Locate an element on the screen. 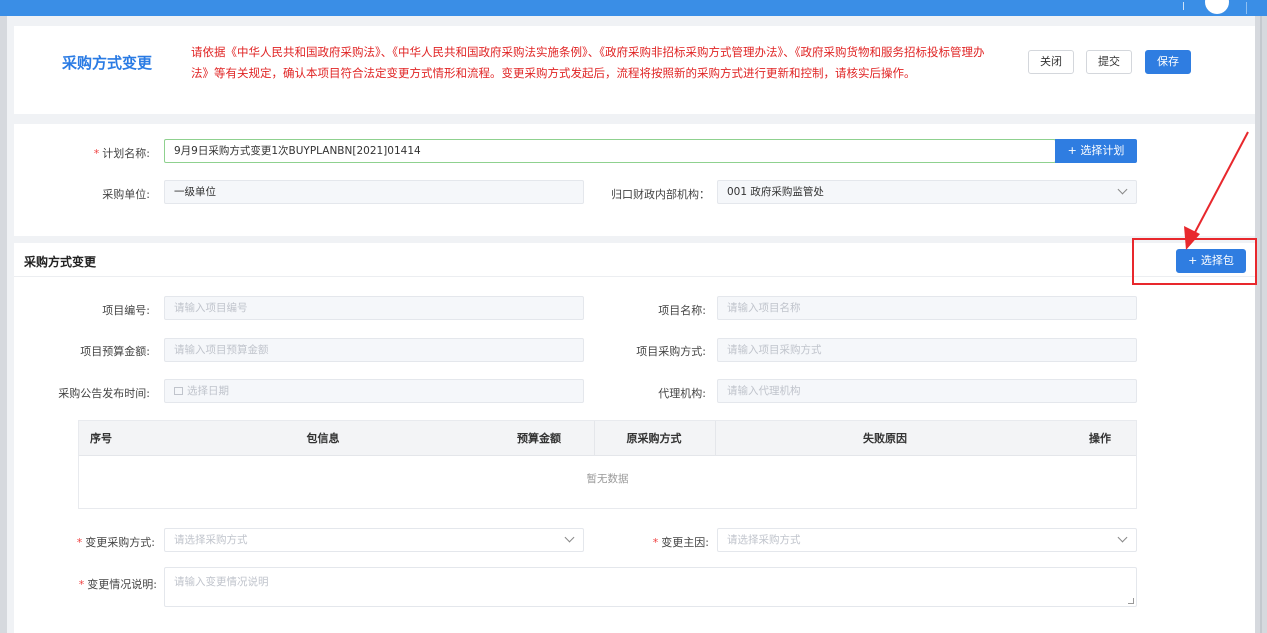 This screenshot has height=633, width=1267. package-table: 序号 包信息 预算金额 原采购方式 失败原因 操作 暂无数据 is located at coordinates (607, 464).